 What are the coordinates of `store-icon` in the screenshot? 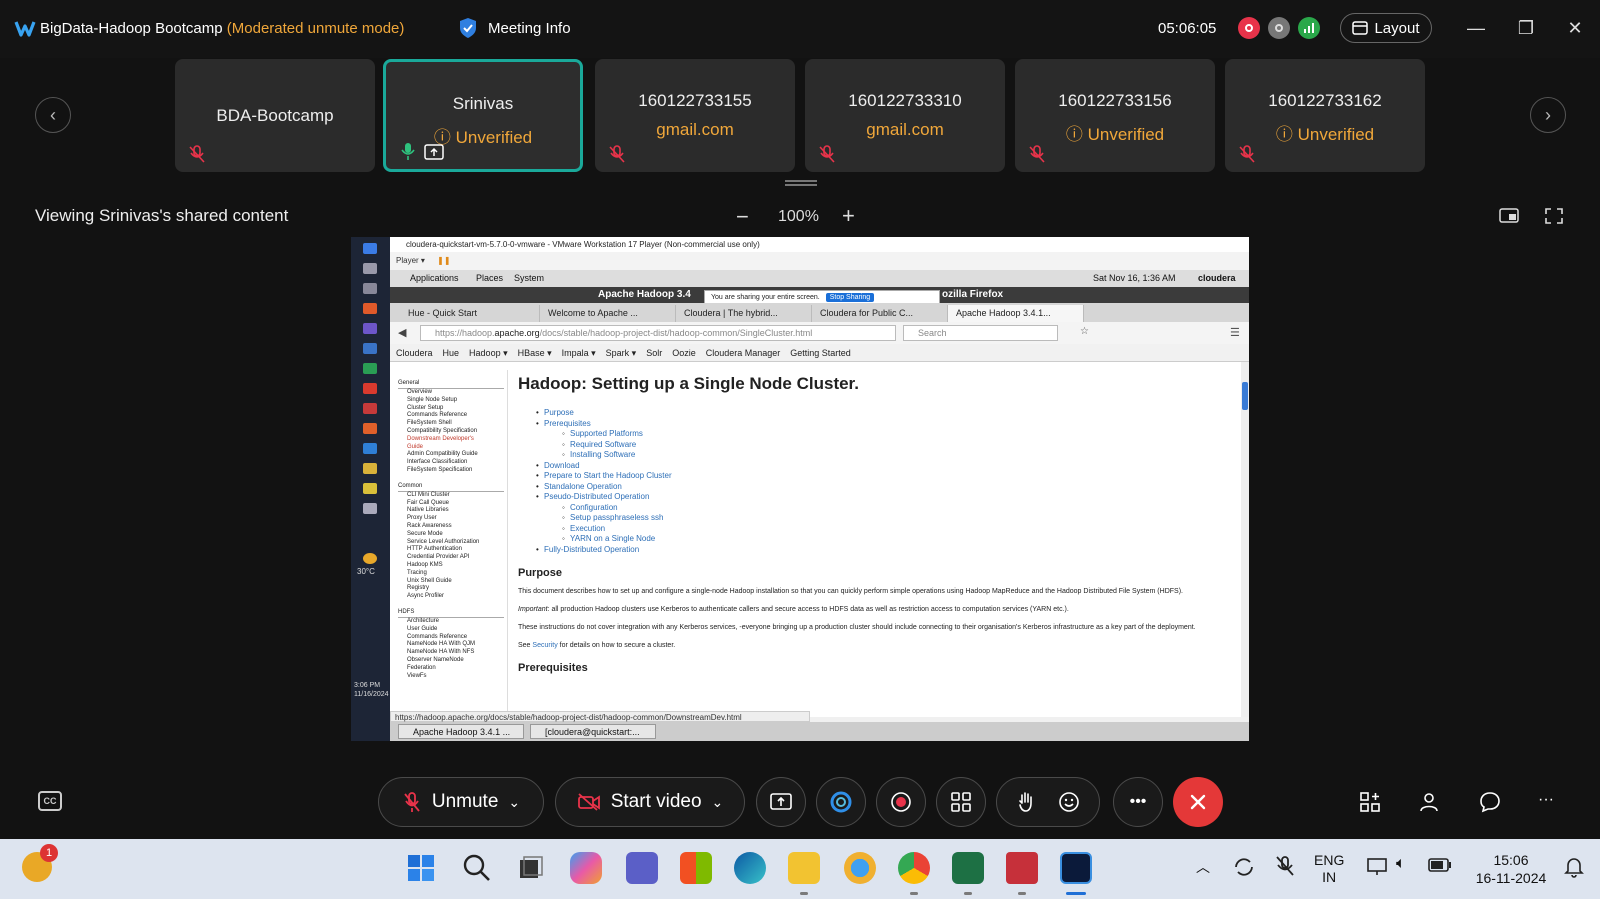 It's located at (696, 868).